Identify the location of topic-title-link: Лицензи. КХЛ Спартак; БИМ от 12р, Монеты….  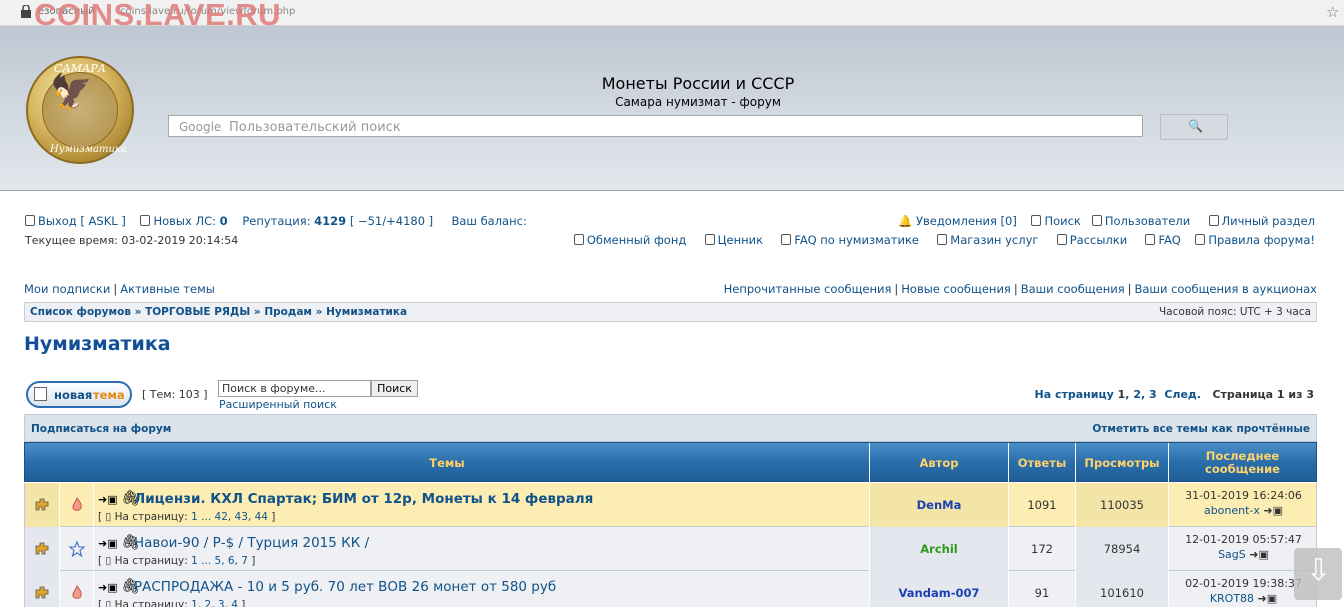
(363, 499).